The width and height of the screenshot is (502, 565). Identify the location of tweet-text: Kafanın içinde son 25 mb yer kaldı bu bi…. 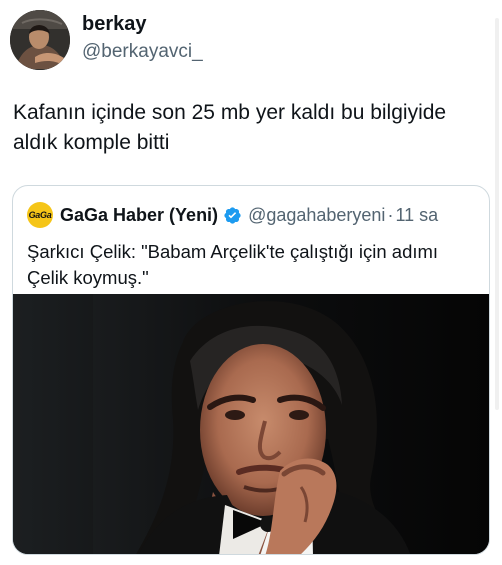
(230, 128).